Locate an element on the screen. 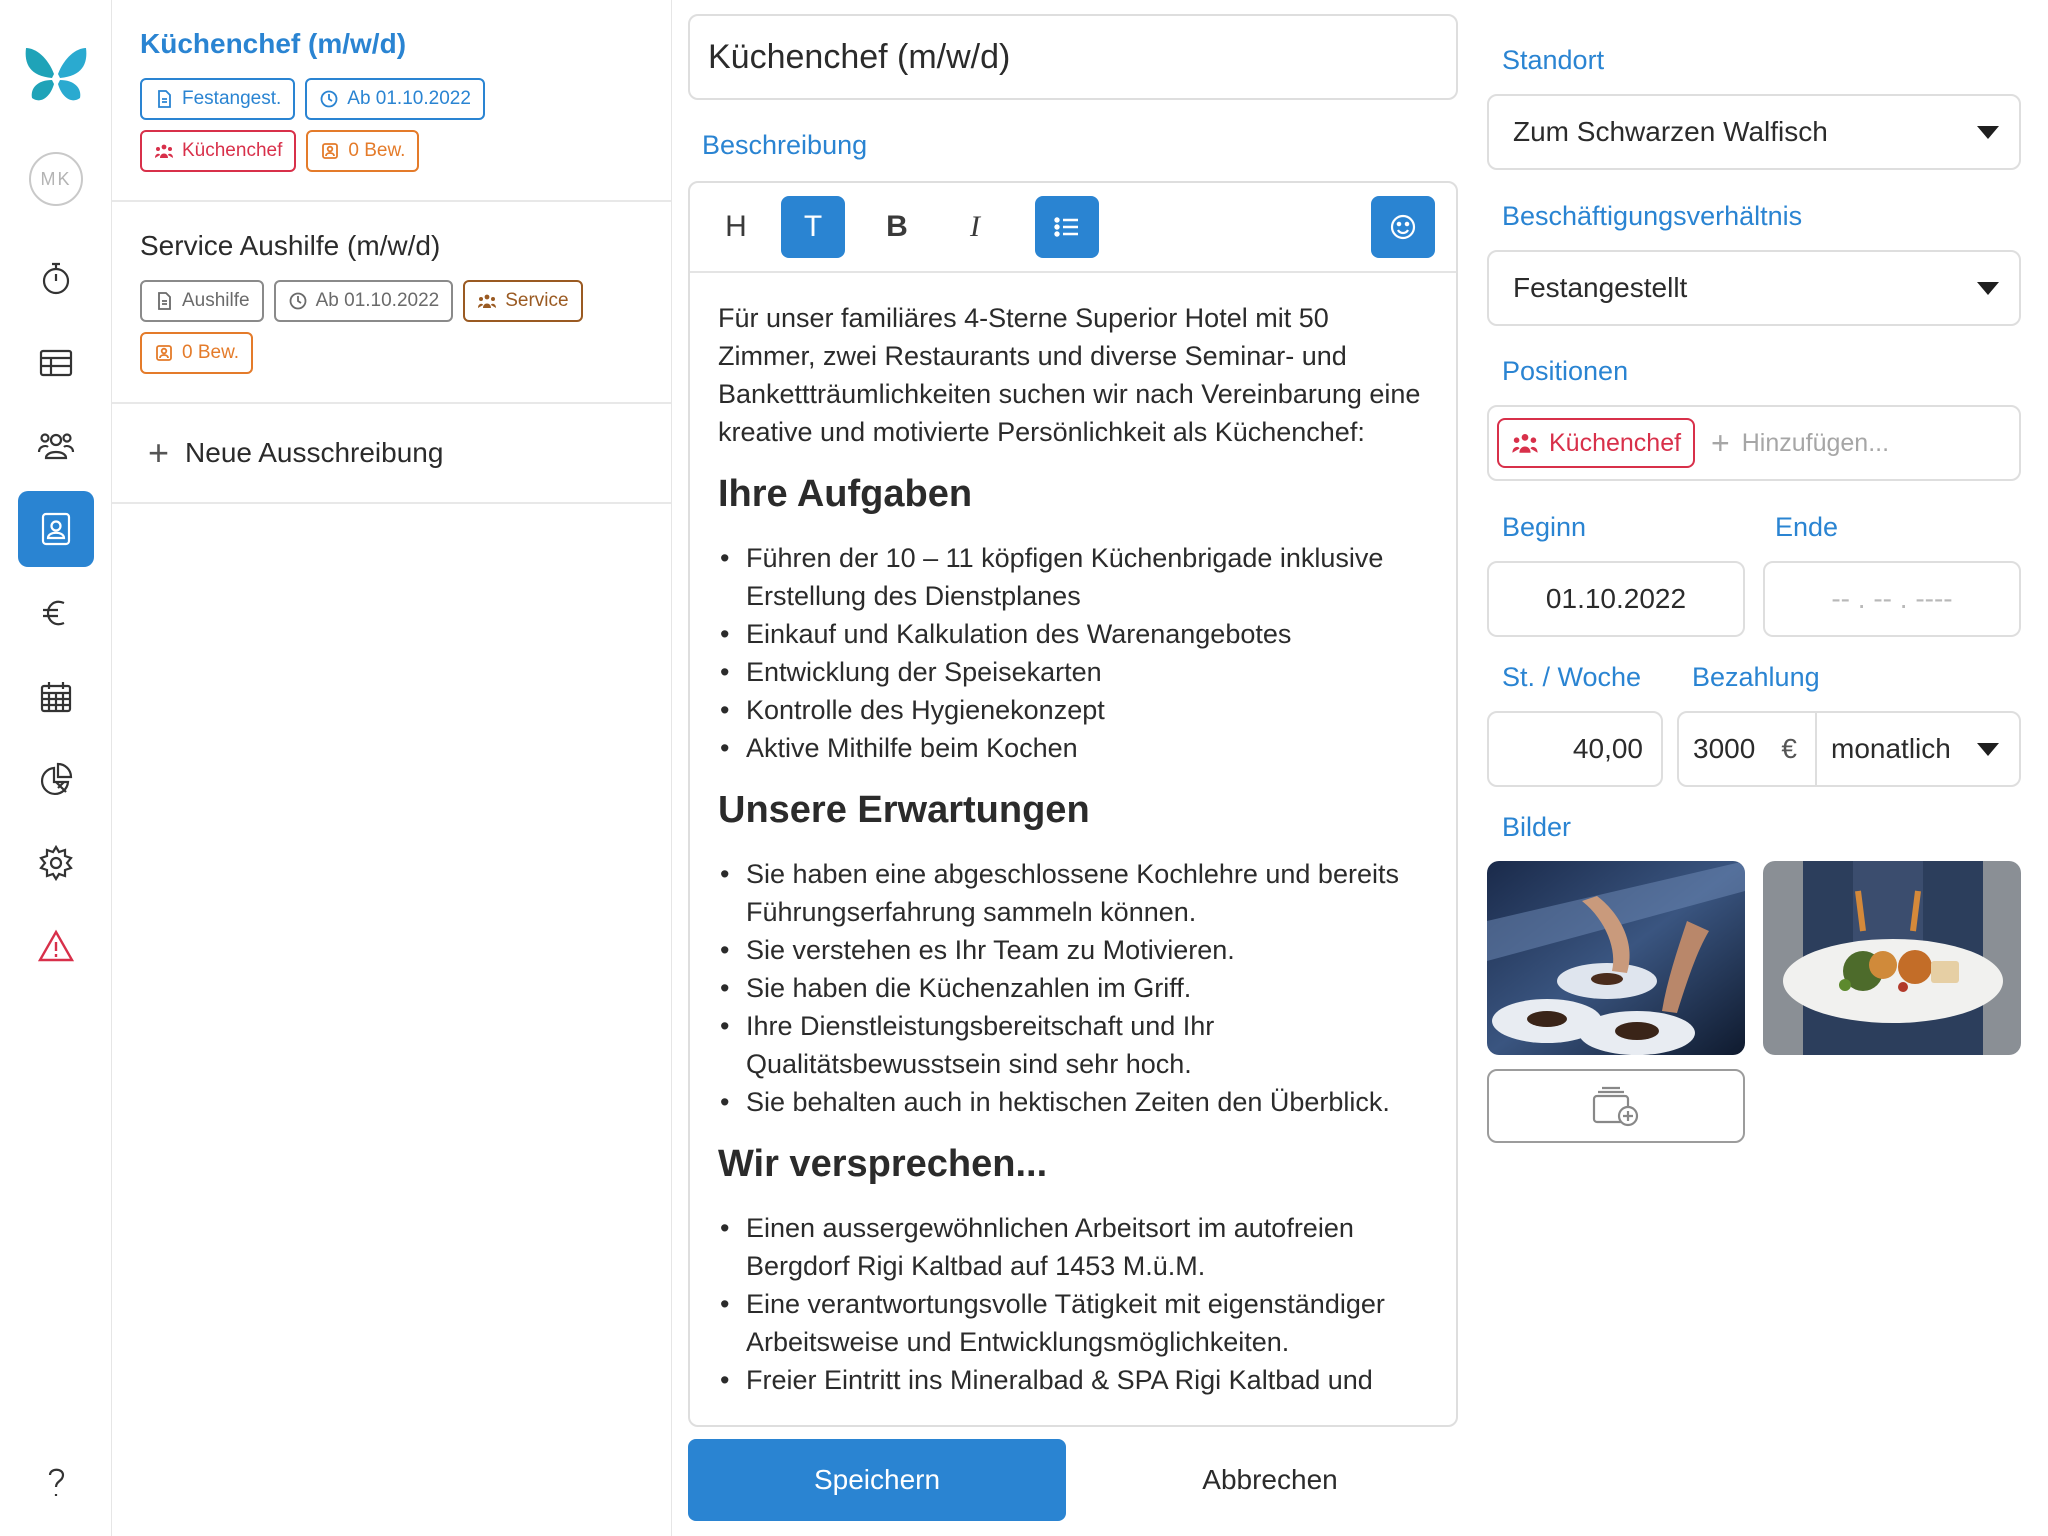  list-item: Sie verstehen es Ihr Team zu Motivieren. is located at coordinates (1073, 950).